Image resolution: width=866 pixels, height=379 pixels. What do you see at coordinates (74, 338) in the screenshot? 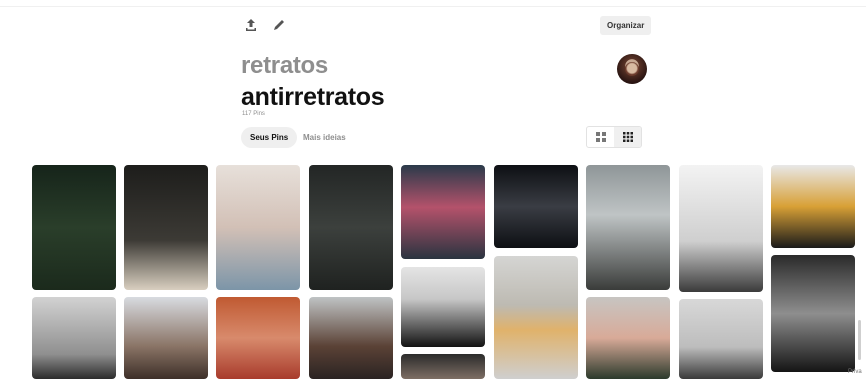
I see `pin-woman-white-wall` at bounding box center [74, 338].